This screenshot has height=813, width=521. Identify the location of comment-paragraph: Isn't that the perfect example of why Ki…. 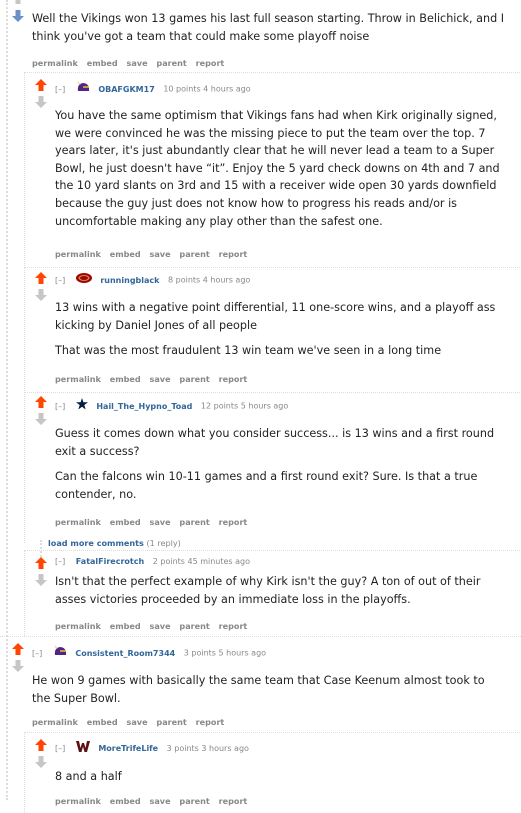
(268, 590).